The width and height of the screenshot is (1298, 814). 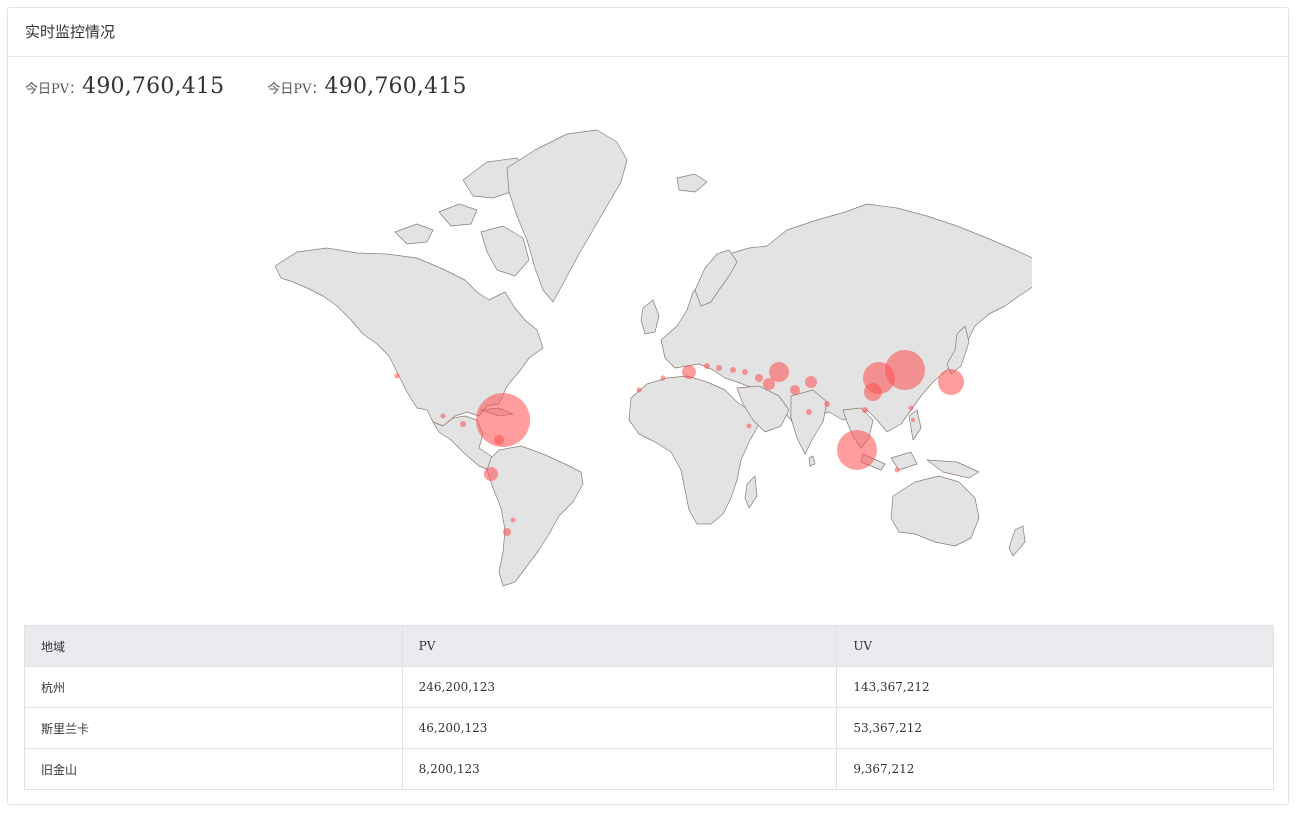 I want to click on header-region: 地域, so click(x=213, y=646).